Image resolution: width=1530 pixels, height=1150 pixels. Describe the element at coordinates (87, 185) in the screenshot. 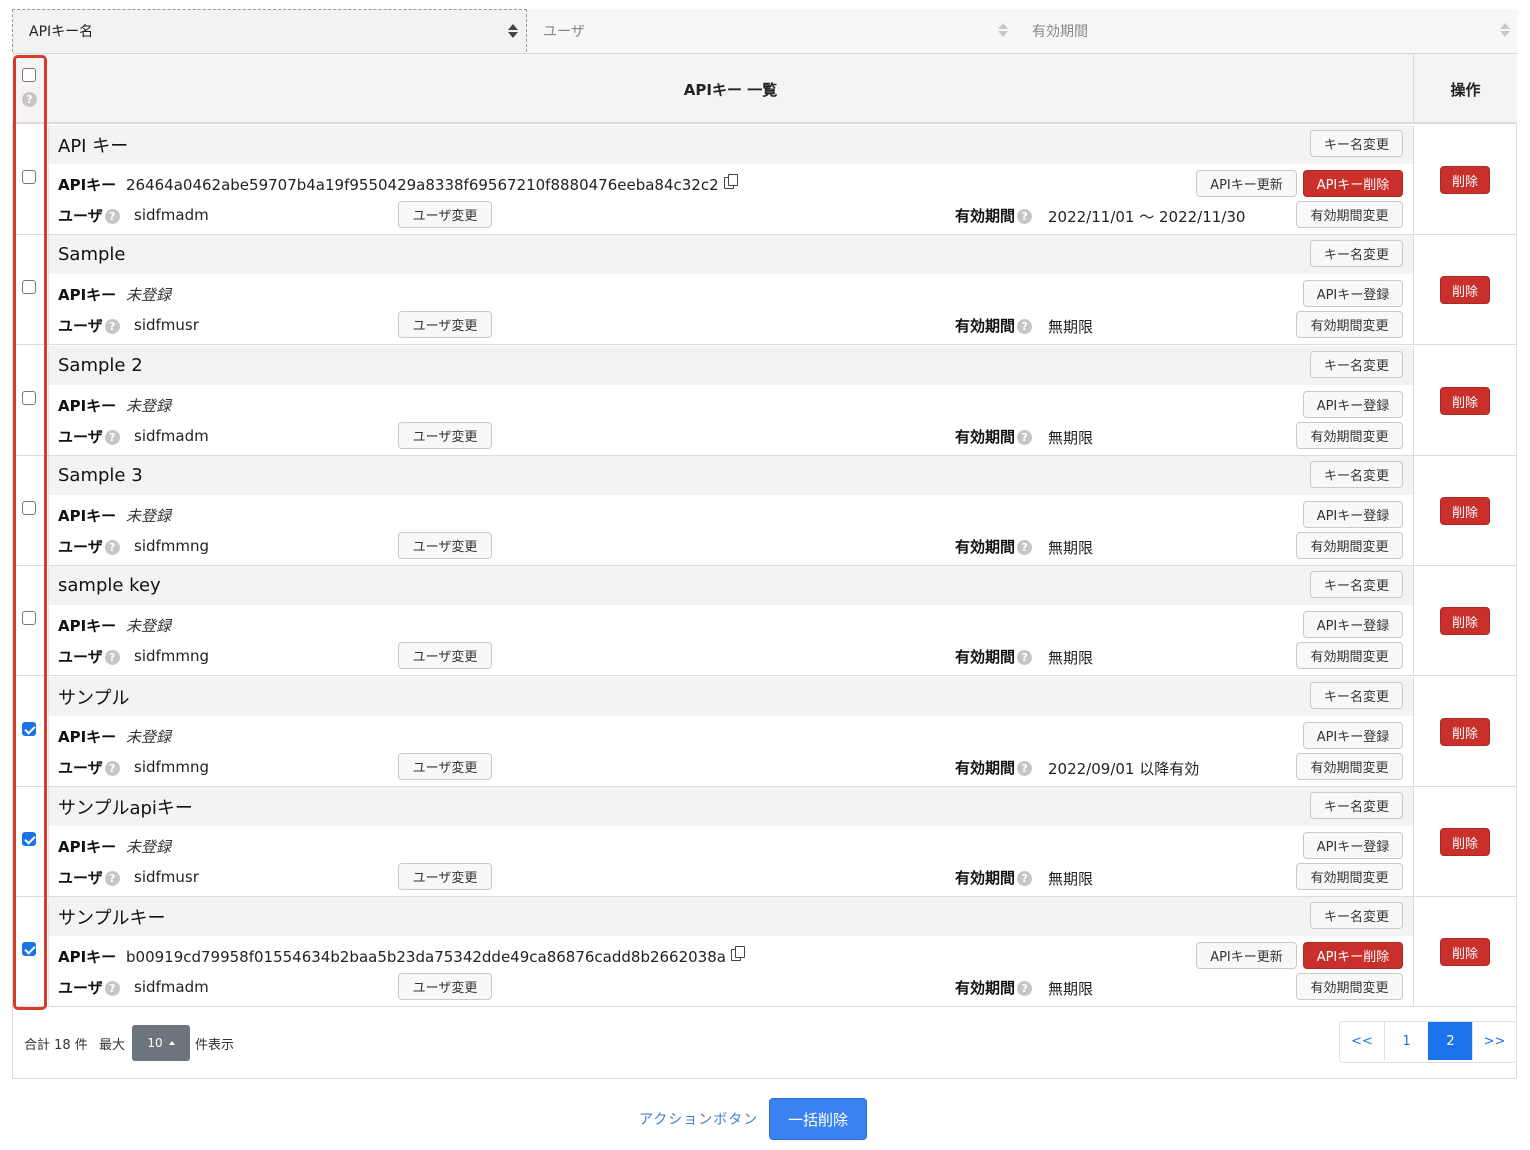

I see `api-key-label: APIキー` at that location.